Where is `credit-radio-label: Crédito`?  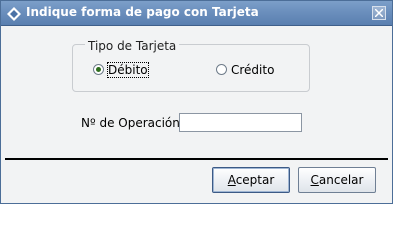
credit-radio-label: Crédito is located at coordinates (252, 70).